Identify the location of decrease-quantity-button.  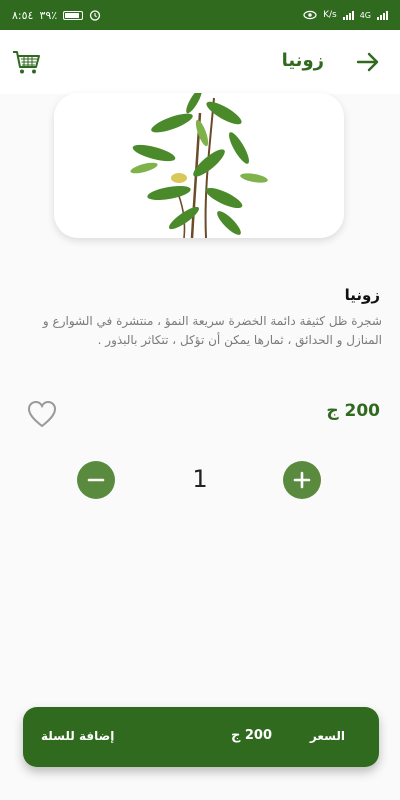
(96, 480).